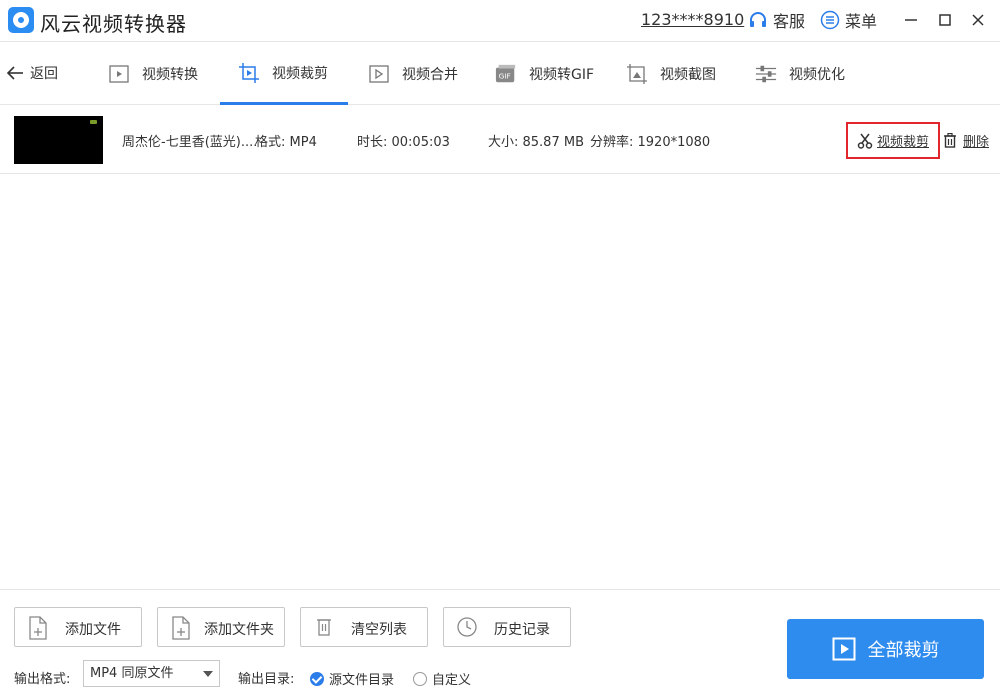 This screenshot has width=1000, height=689. Describe the element at coordinates (903, 650) in the screenshot. I see `crop-all-label: 全部裁剪` at that location.